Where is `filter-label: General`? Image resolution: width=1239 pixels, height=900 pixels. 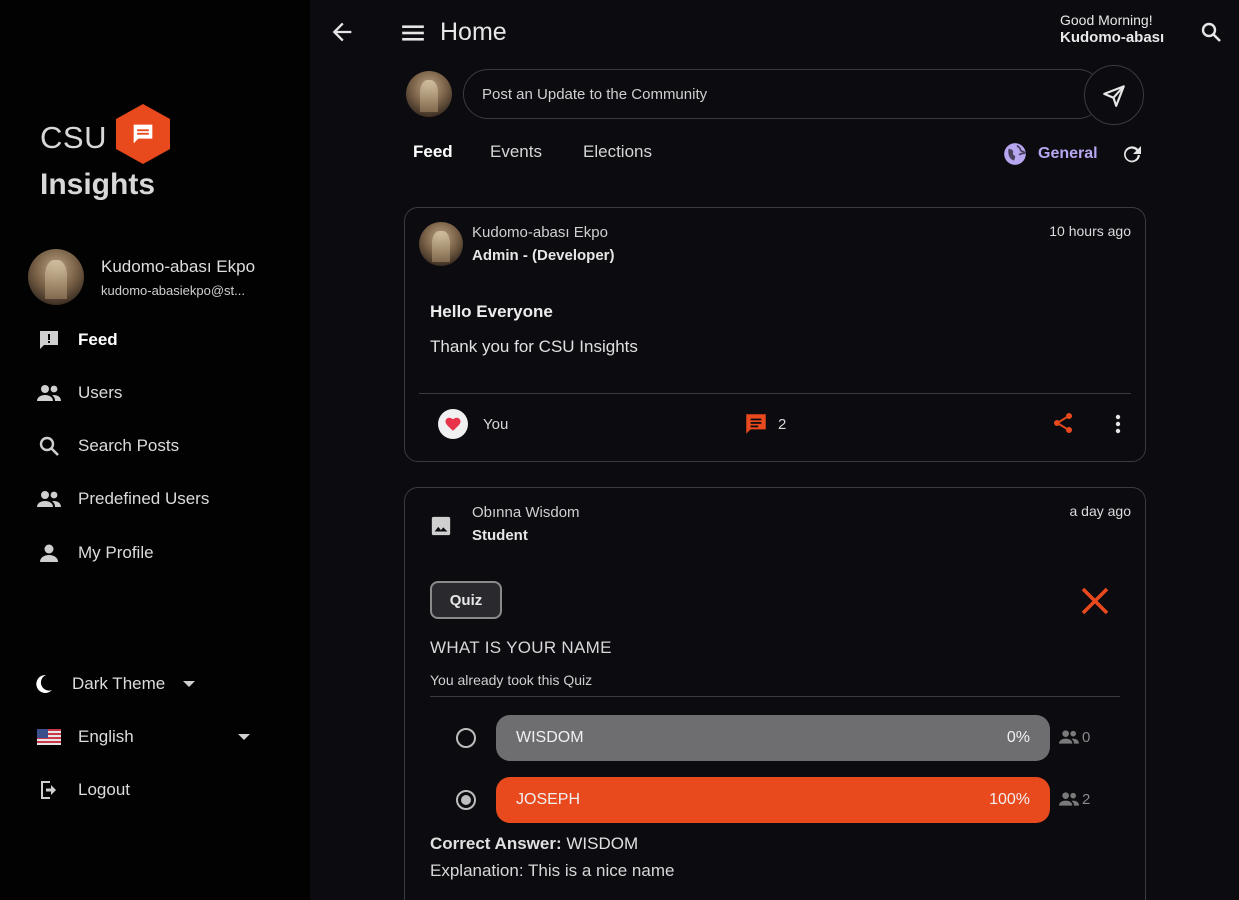 filter-label: General is located at coordinates (1068, 153).